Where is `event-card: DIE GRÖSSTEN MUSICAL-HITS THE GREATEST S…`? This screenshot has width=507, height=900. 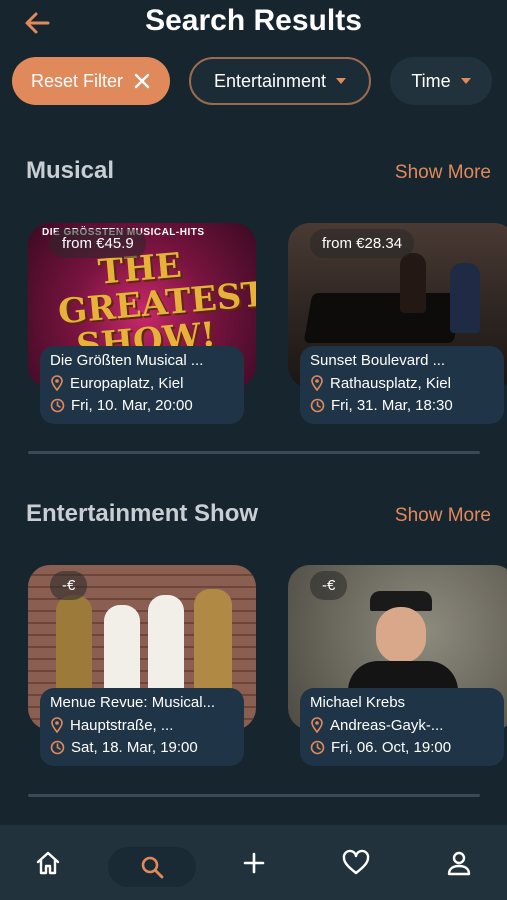 event-card: DIE GRÖSSTEN MUSICAL-HITS THE GREATEST S… is located at coordinates (142, 323).